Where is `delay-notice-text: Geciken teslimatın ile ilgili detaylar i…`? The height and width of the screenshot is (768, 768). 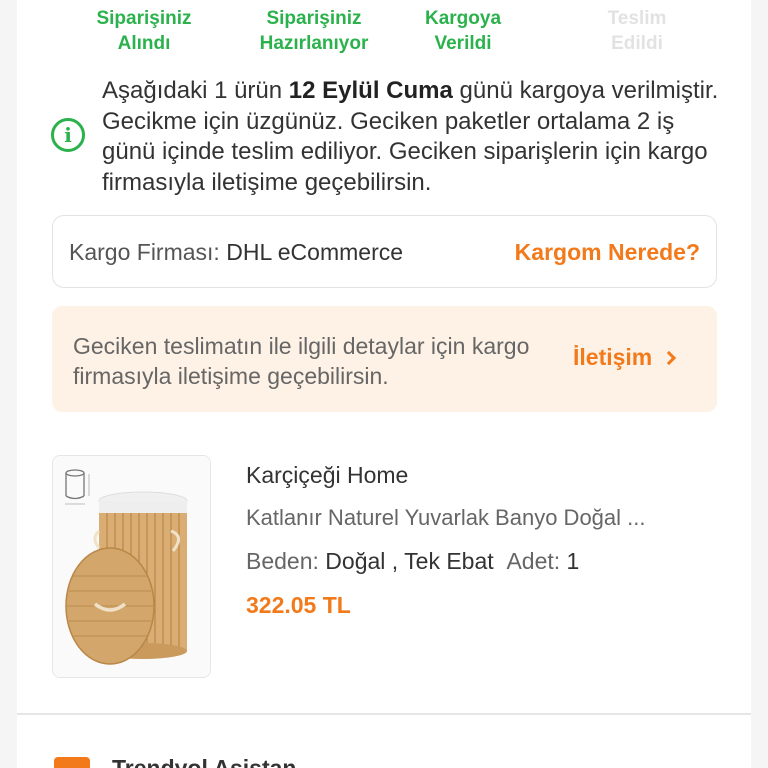
delay-notice-text: Geciken teslimatın ile ilgili detaylar i… is located at coordinates (301, 361).